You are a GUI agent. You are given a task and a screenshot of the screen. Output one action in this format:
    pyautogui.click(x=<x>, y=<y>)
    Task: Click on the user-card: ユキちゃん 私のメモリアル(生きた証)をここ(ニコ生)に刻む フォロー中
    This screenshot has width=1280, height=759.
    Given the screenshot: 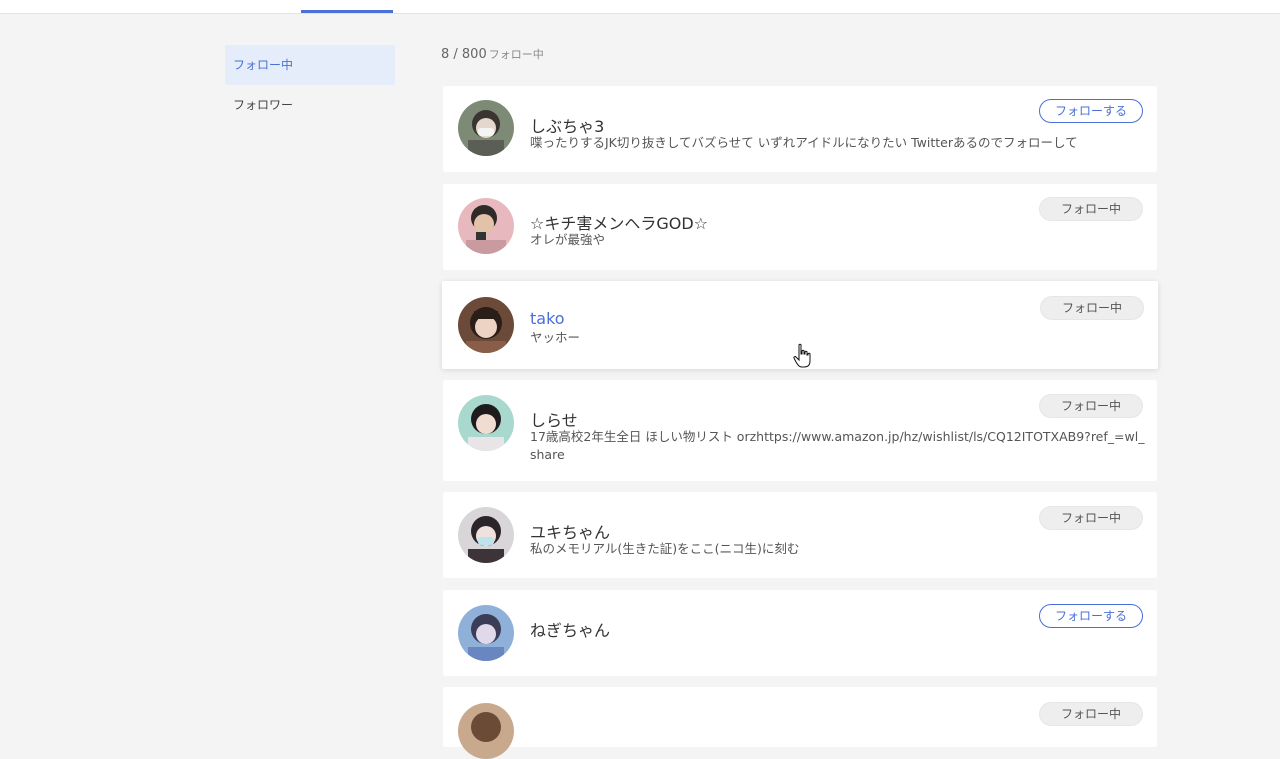 What is the action you would take?
    pyautogui.click(x=800, y=535)
    